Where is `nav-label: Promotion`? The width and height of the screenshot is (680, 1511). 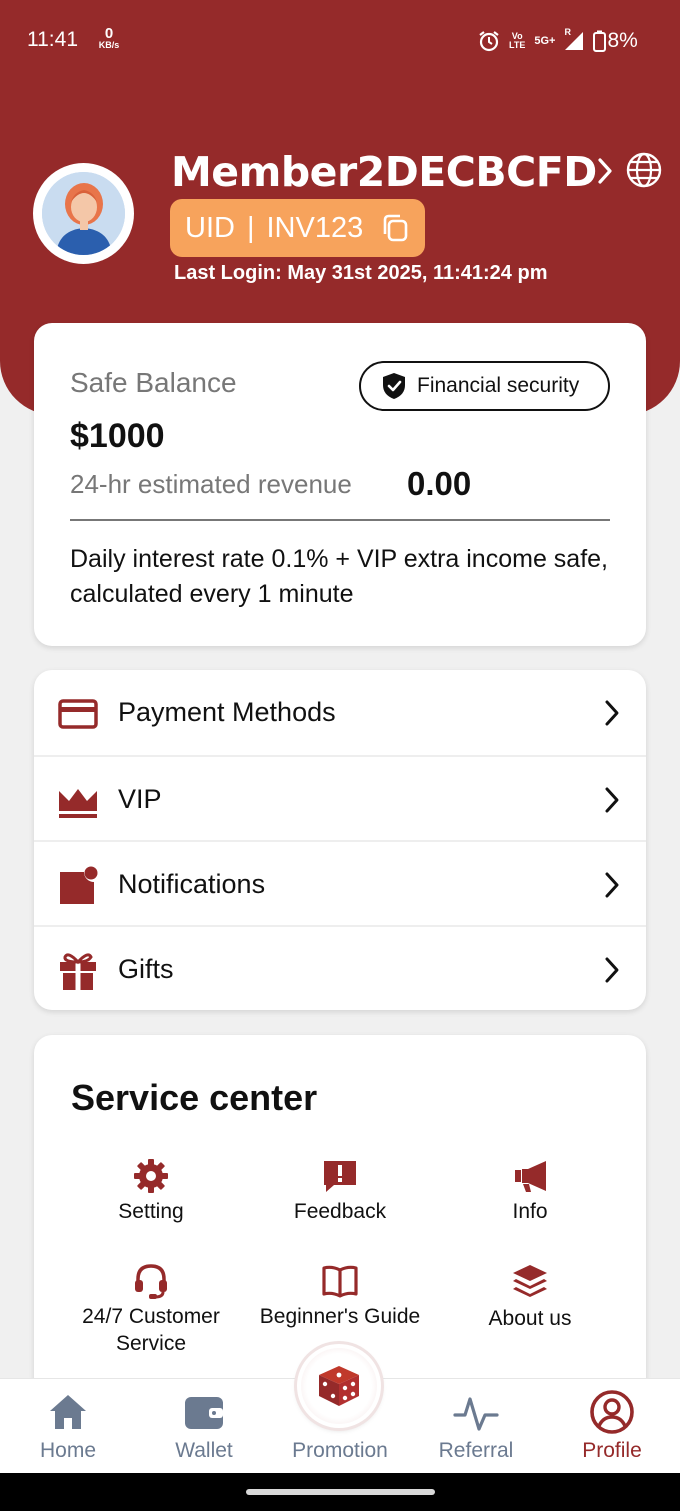
nav-label: Promotion is located at coordinates (340, 1450).